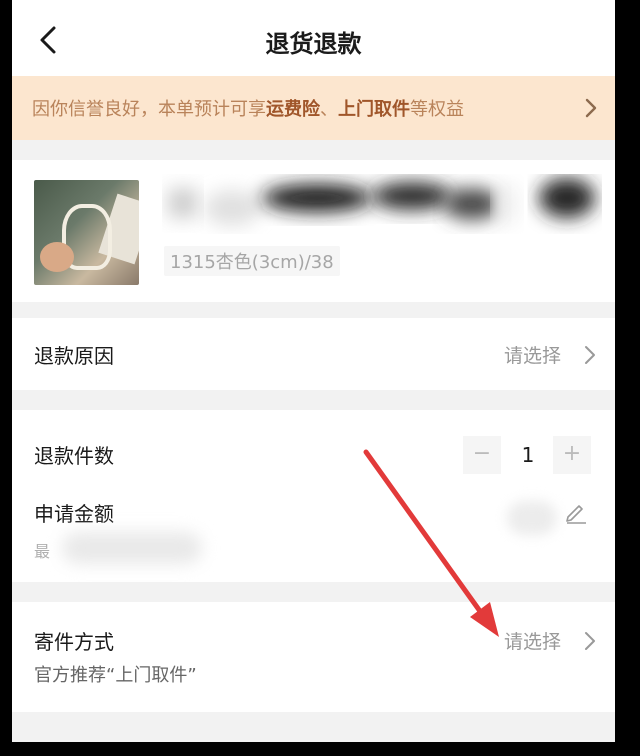  I want to click on shipping-method-placeholder: 请选择, so click(533, 642).